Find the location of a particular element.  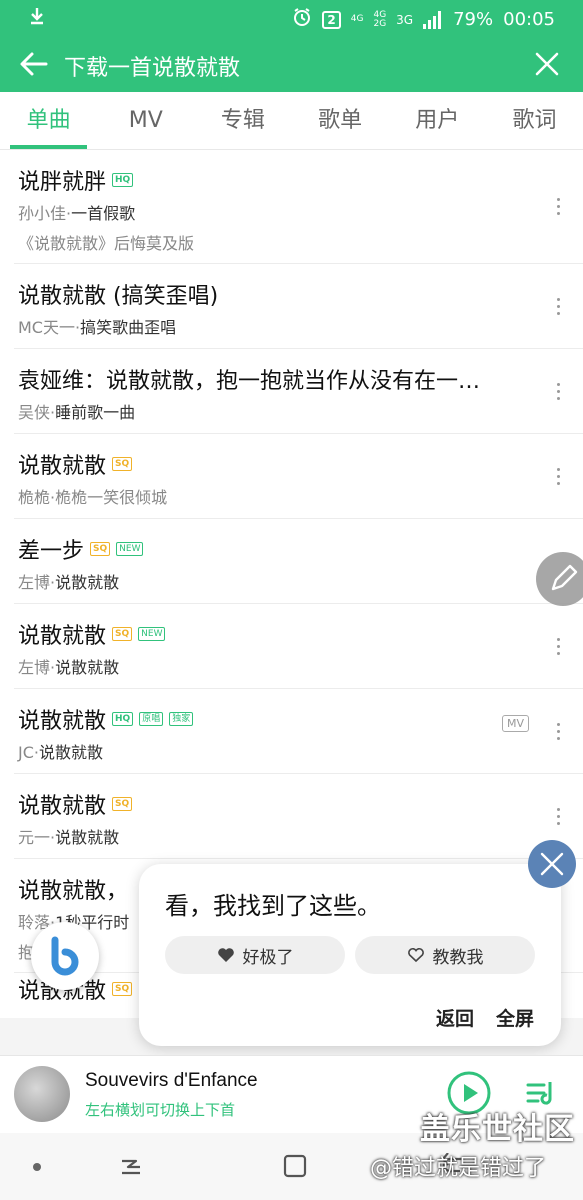

song-album: 桅桅一笑很倾城 is located at coordinates (111, 497).